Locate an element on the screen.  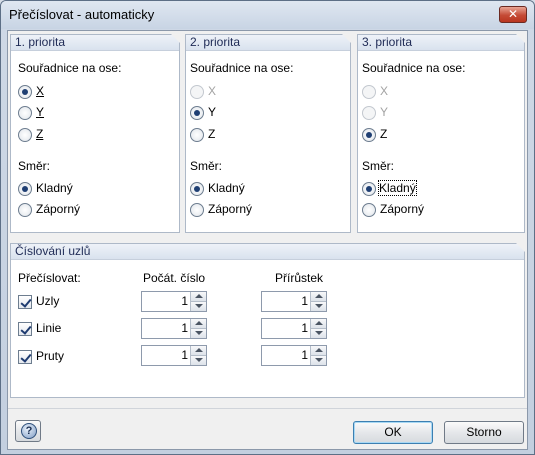
members-increment-value: 1 is located at coordinates (286, 355).